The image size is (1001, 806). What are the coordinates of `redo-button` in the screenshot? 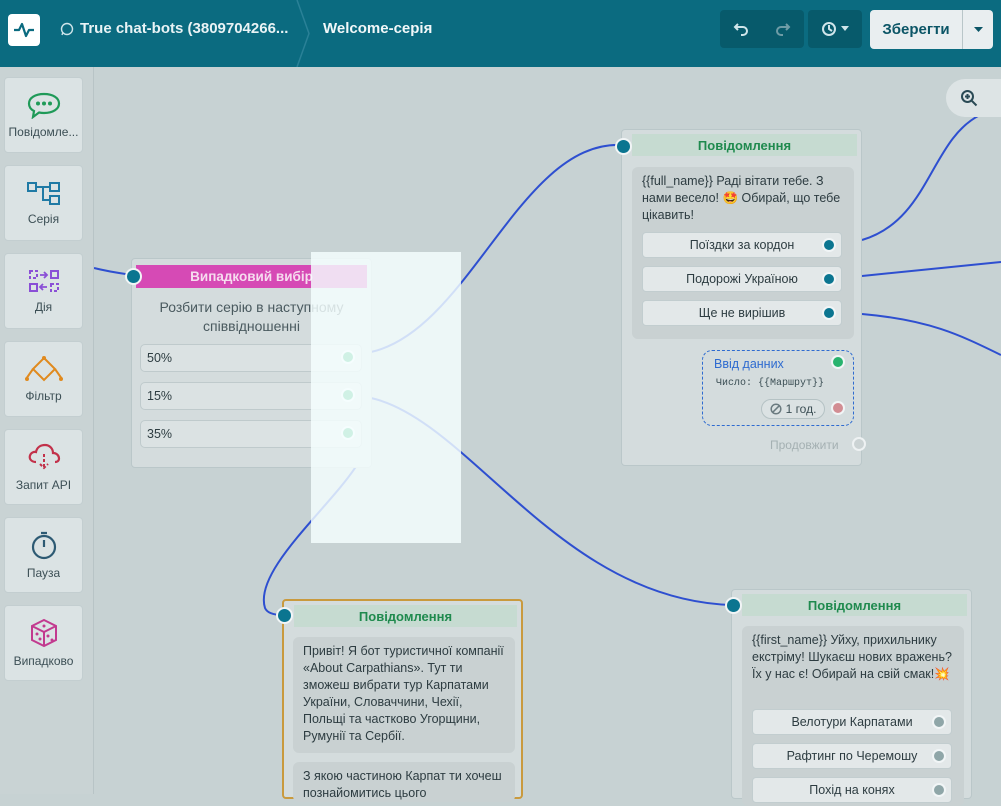 It's located at (783, 29).